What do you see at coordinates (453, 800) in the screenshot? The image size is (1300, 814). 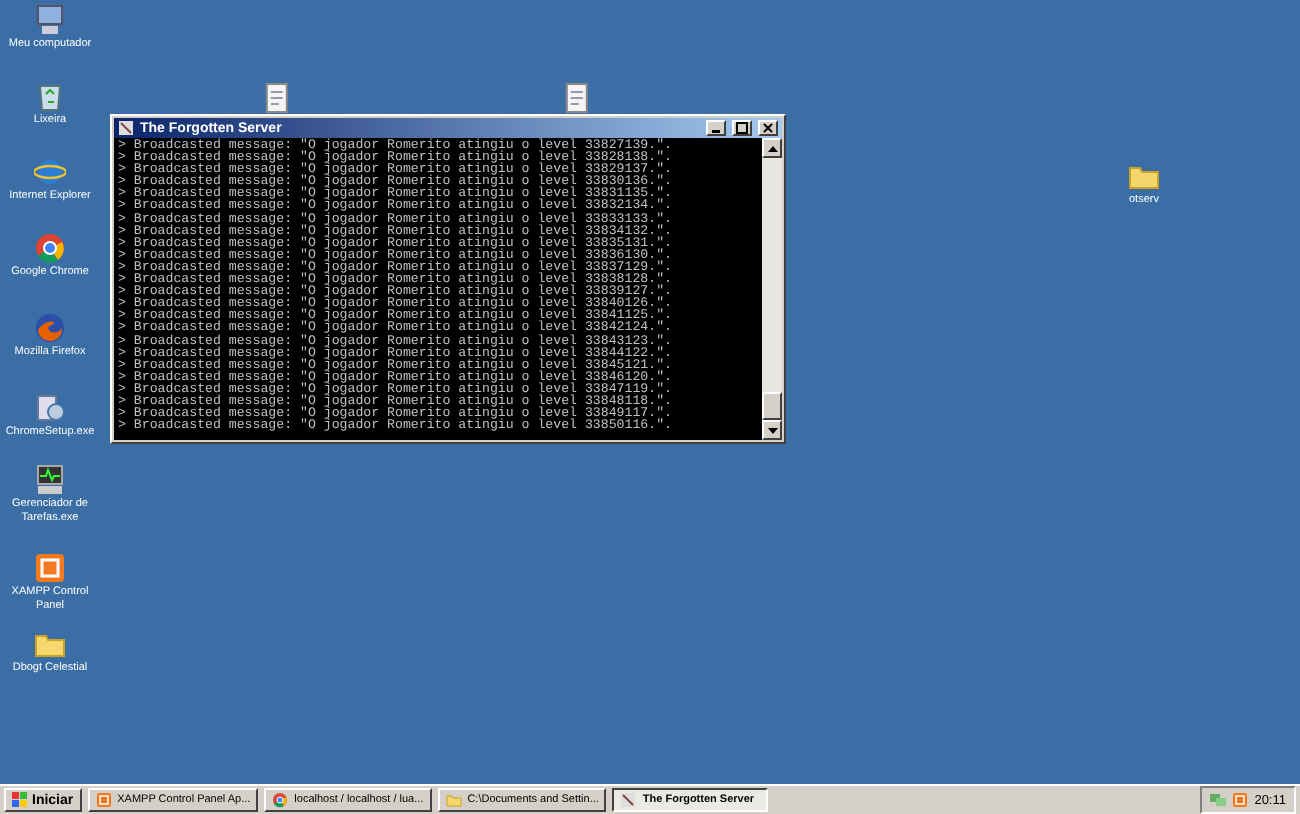 I see `folder-icon` at bounding box center [453, 800].